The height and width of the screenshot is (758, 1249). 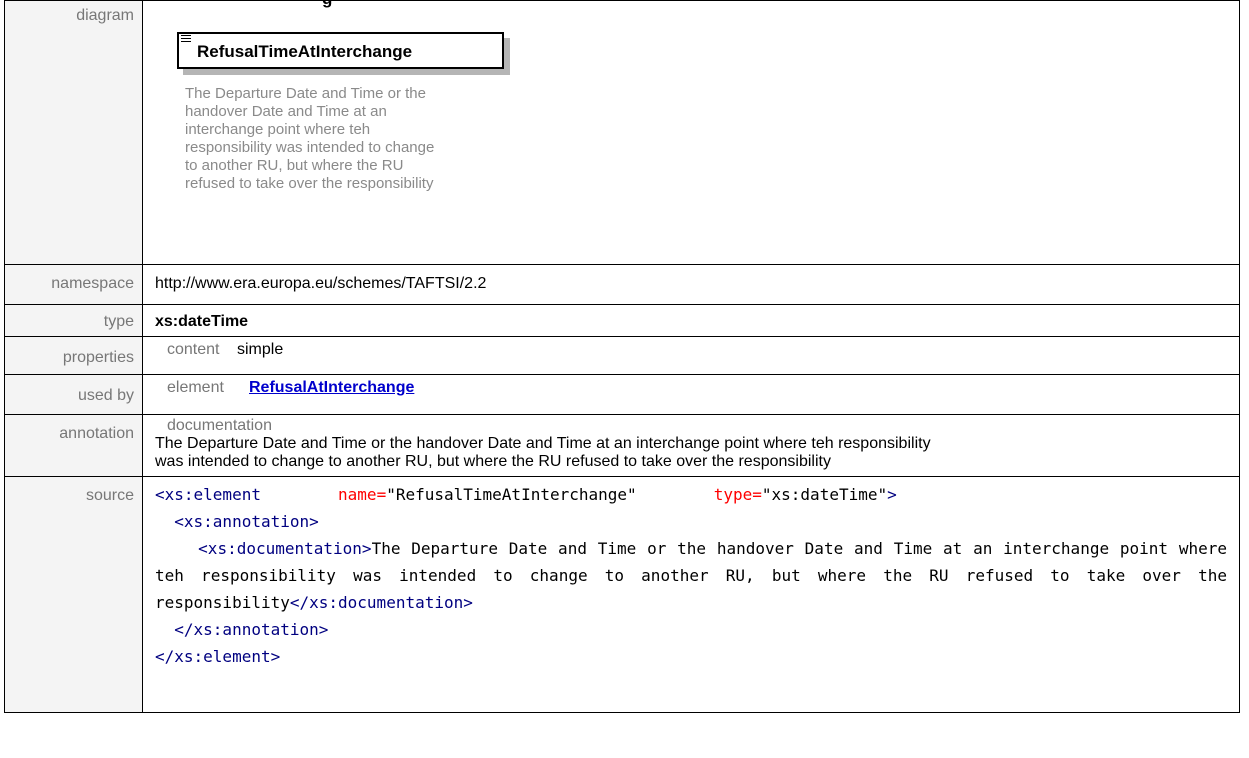 I want to click on source-tag: </xs:annotation>, so click(x=251, y=629).